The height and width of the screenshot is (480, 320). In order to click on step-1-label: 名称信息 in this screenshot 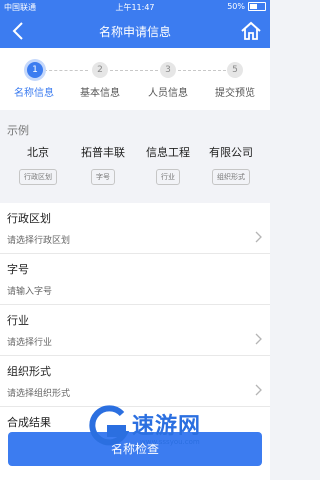, I will do `click(34, 91)`.